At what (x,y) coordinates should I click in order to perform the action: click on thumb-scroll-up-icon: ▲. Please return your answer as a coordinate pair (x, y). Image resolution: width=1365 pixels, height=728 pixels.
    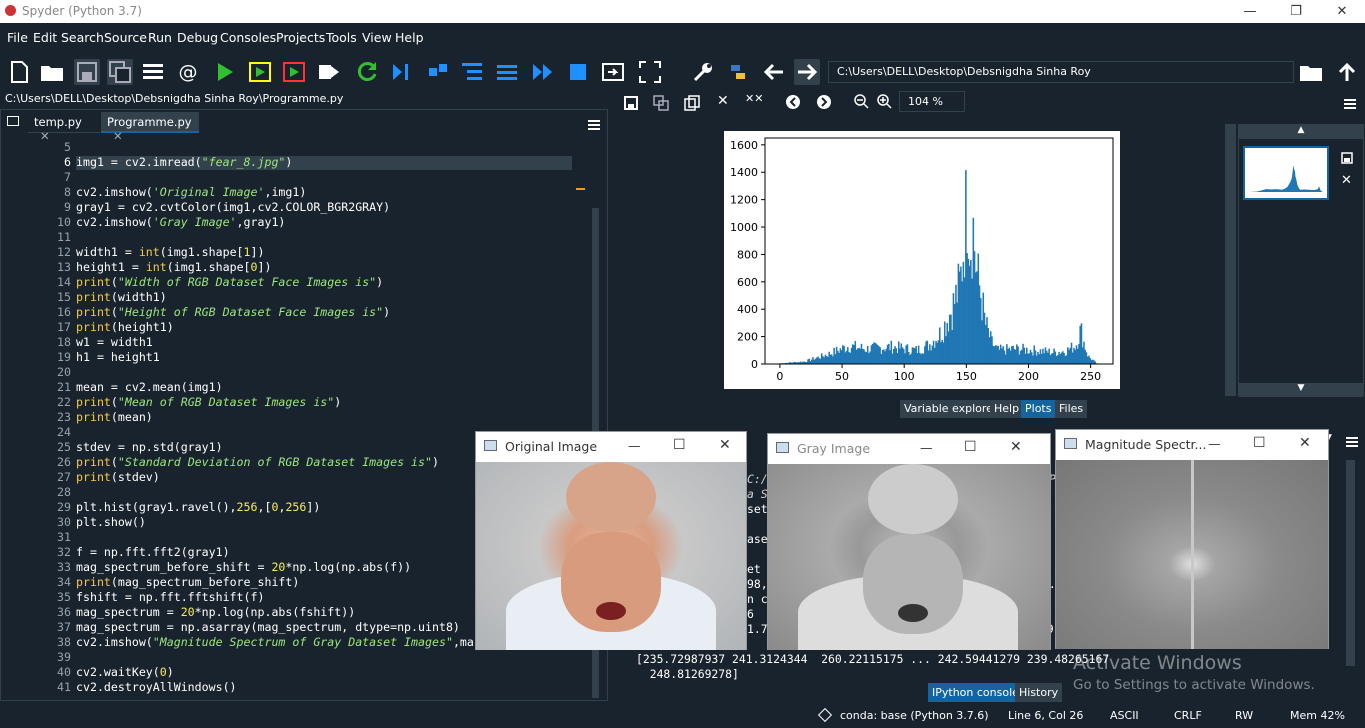
    Looking at the image, I should click on (1301, 132).